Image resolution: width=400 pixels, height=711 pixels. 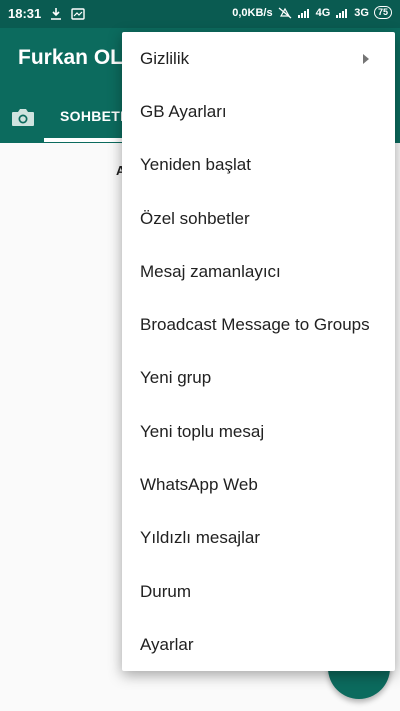 What do you see at coordinates (165, 58) in the screenshot?
I see `menu-item-label: Gizlilik` at bounding box center [165, 58].